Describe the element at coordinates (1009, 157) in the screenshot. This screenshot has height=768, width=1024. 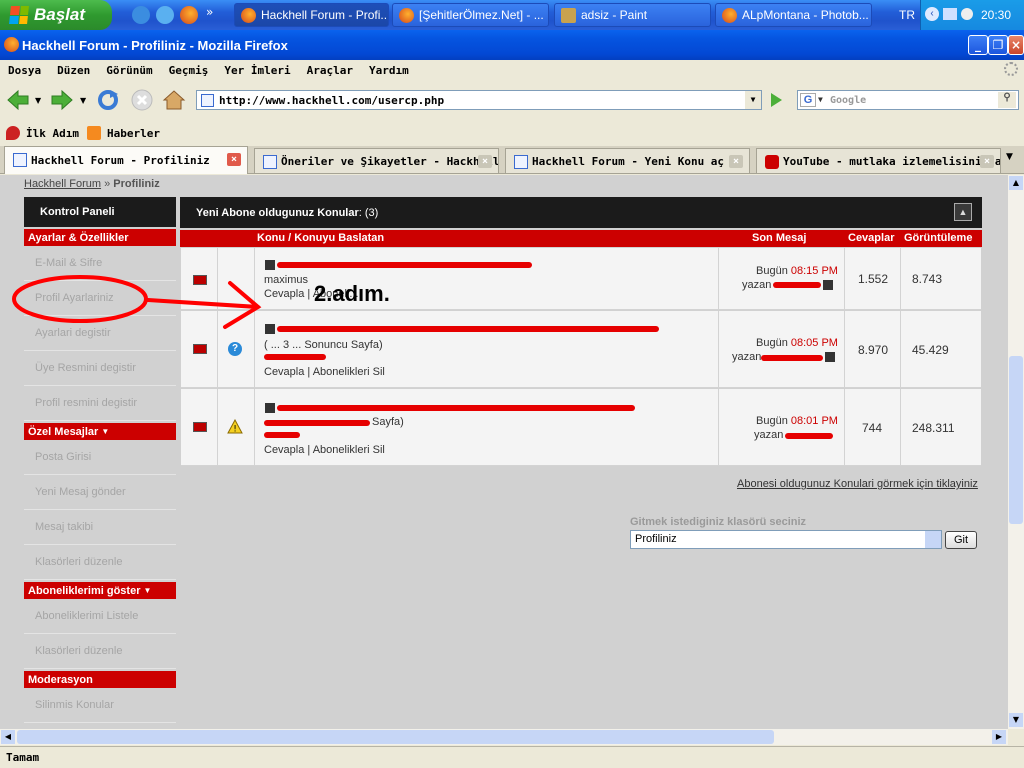
I see `tab-list-icon: ▼` at that location.